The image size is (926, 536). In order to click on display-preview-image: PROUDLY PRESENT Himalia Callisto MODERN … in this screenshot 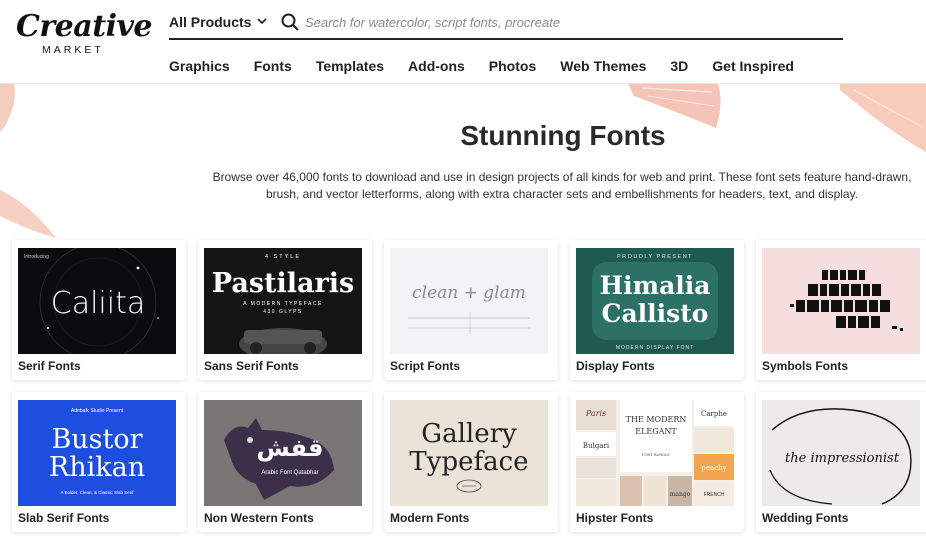, I will do `click(655, 301)`.